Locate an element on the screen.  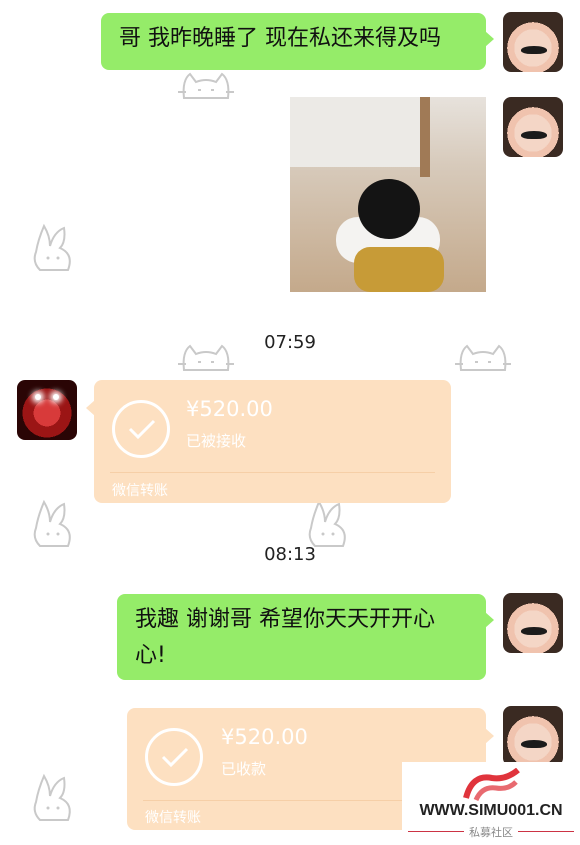
message-timestamp: 07:59 is located at coordinates (290, 342).